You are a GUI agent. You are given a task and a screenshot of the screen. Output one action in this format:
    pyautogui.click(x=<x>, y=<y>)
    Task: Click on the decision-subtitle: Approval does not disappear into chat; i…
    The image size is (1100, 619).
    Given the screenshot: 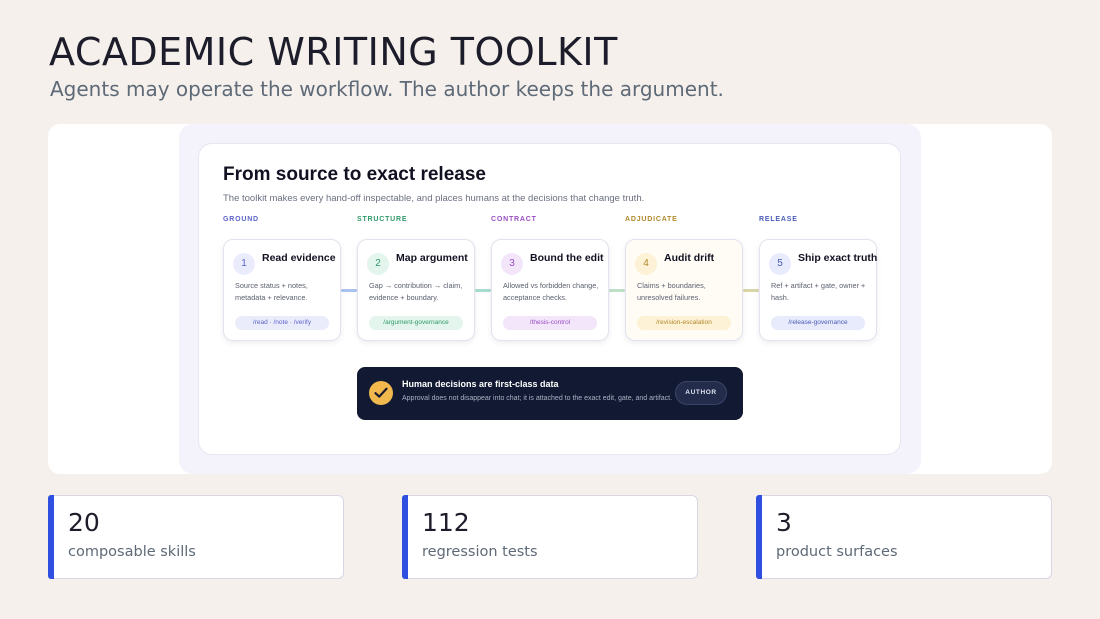 What is the action you would take?
    pyautogui.click(x=537, y=398)
    